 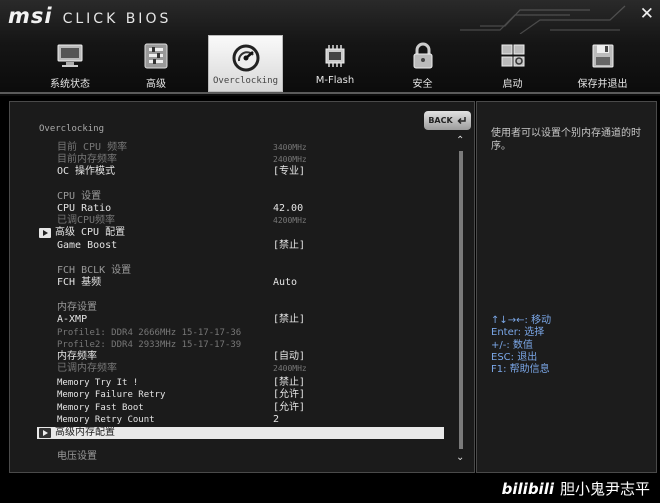 I want to click on key-hint-f1: F1: 帮助信息, so click(x=520, y=370).